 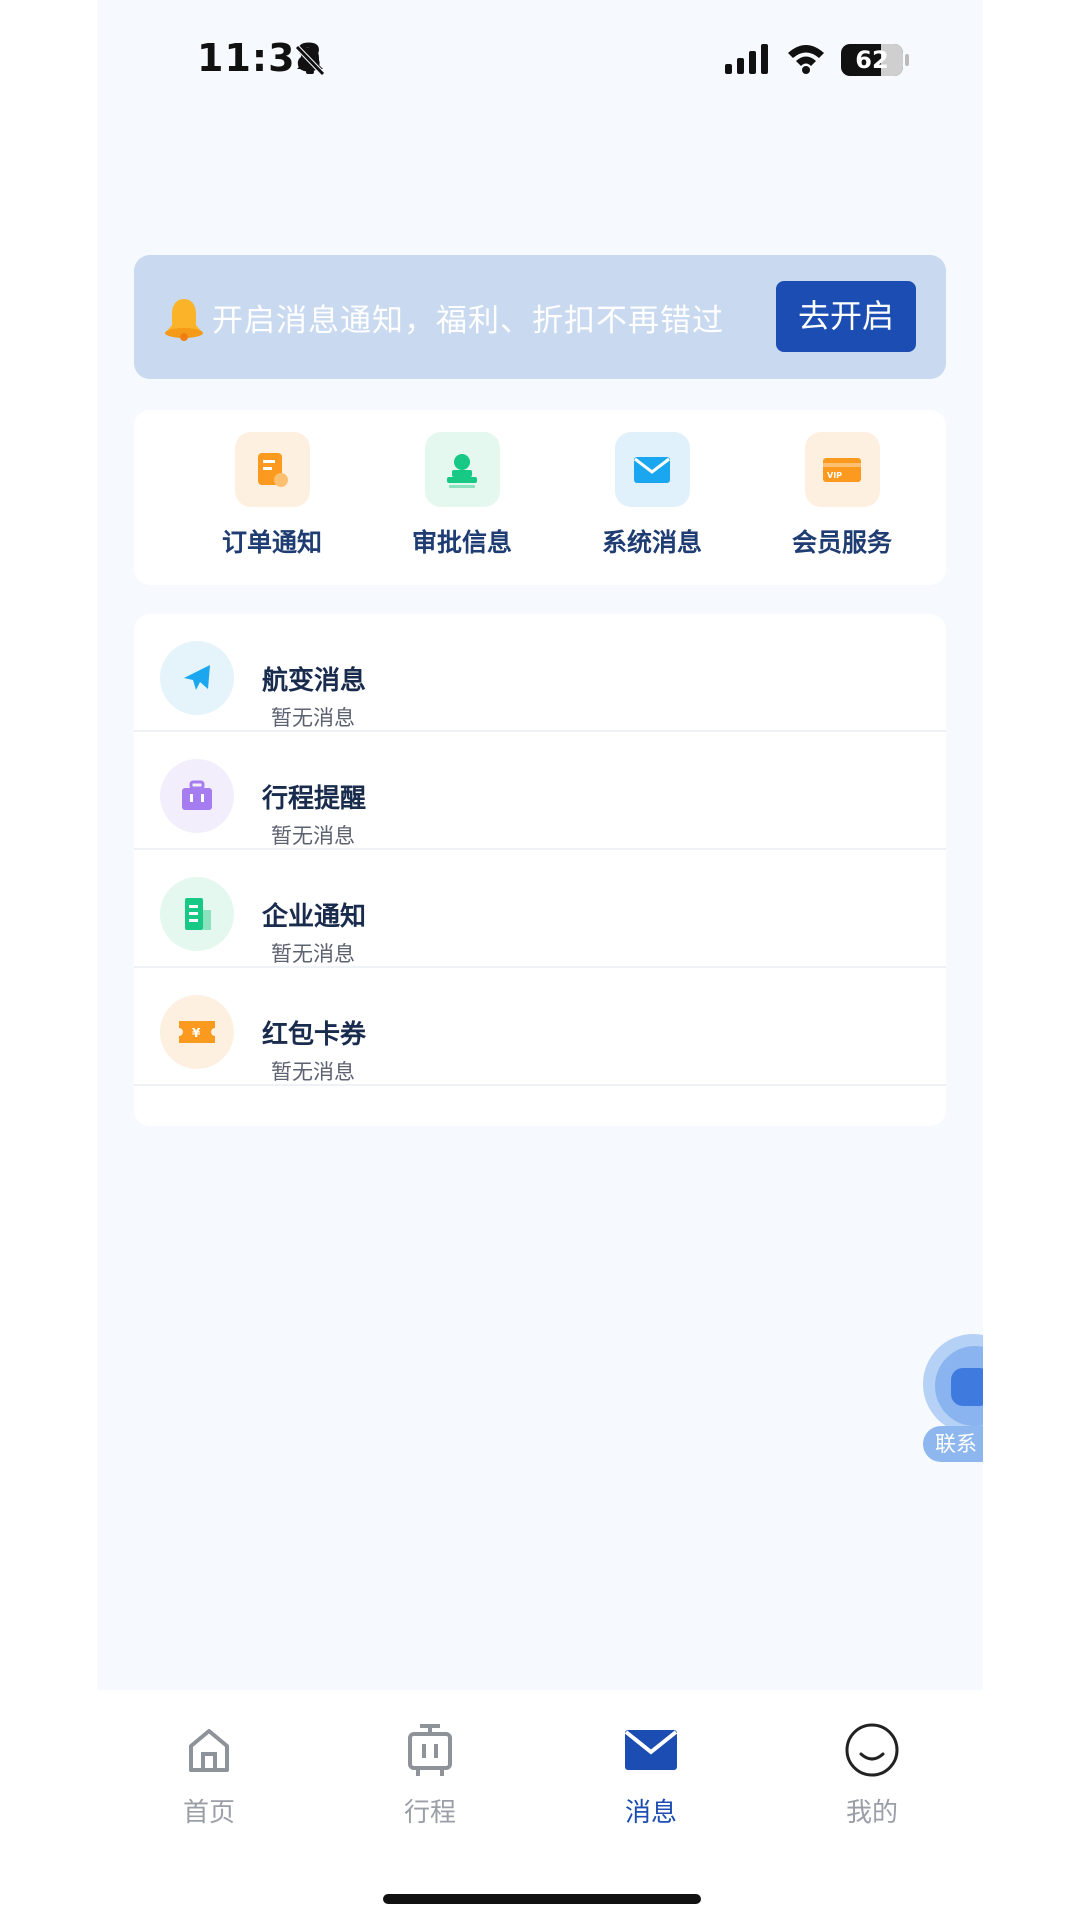 What do you see at coordinates (846, 316) in the screenshot?
I see `enable-notification-button: 去开启` at bounding box center [846, 316].